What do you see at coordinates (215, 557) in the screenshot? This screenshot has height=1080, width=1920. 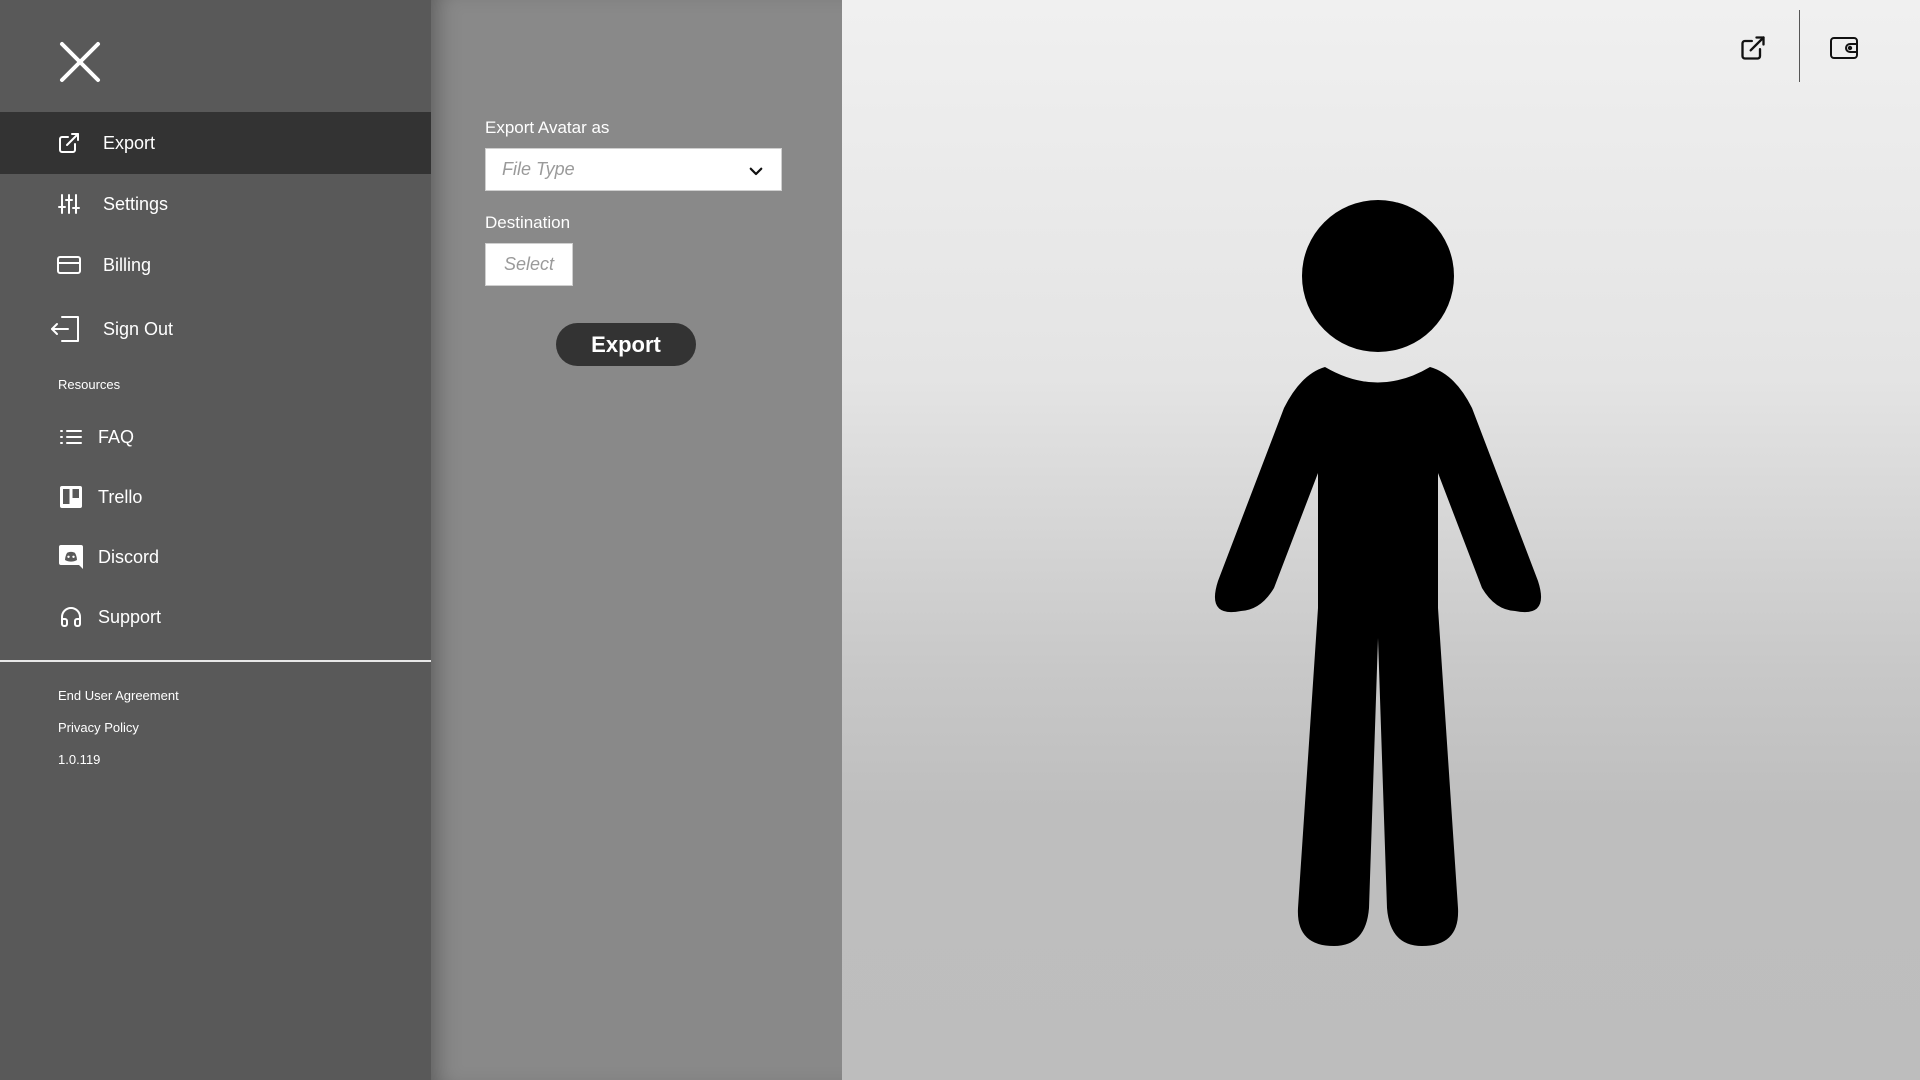 I see `sidebar-item-discord: Discord` at bounding box center [215, 557].